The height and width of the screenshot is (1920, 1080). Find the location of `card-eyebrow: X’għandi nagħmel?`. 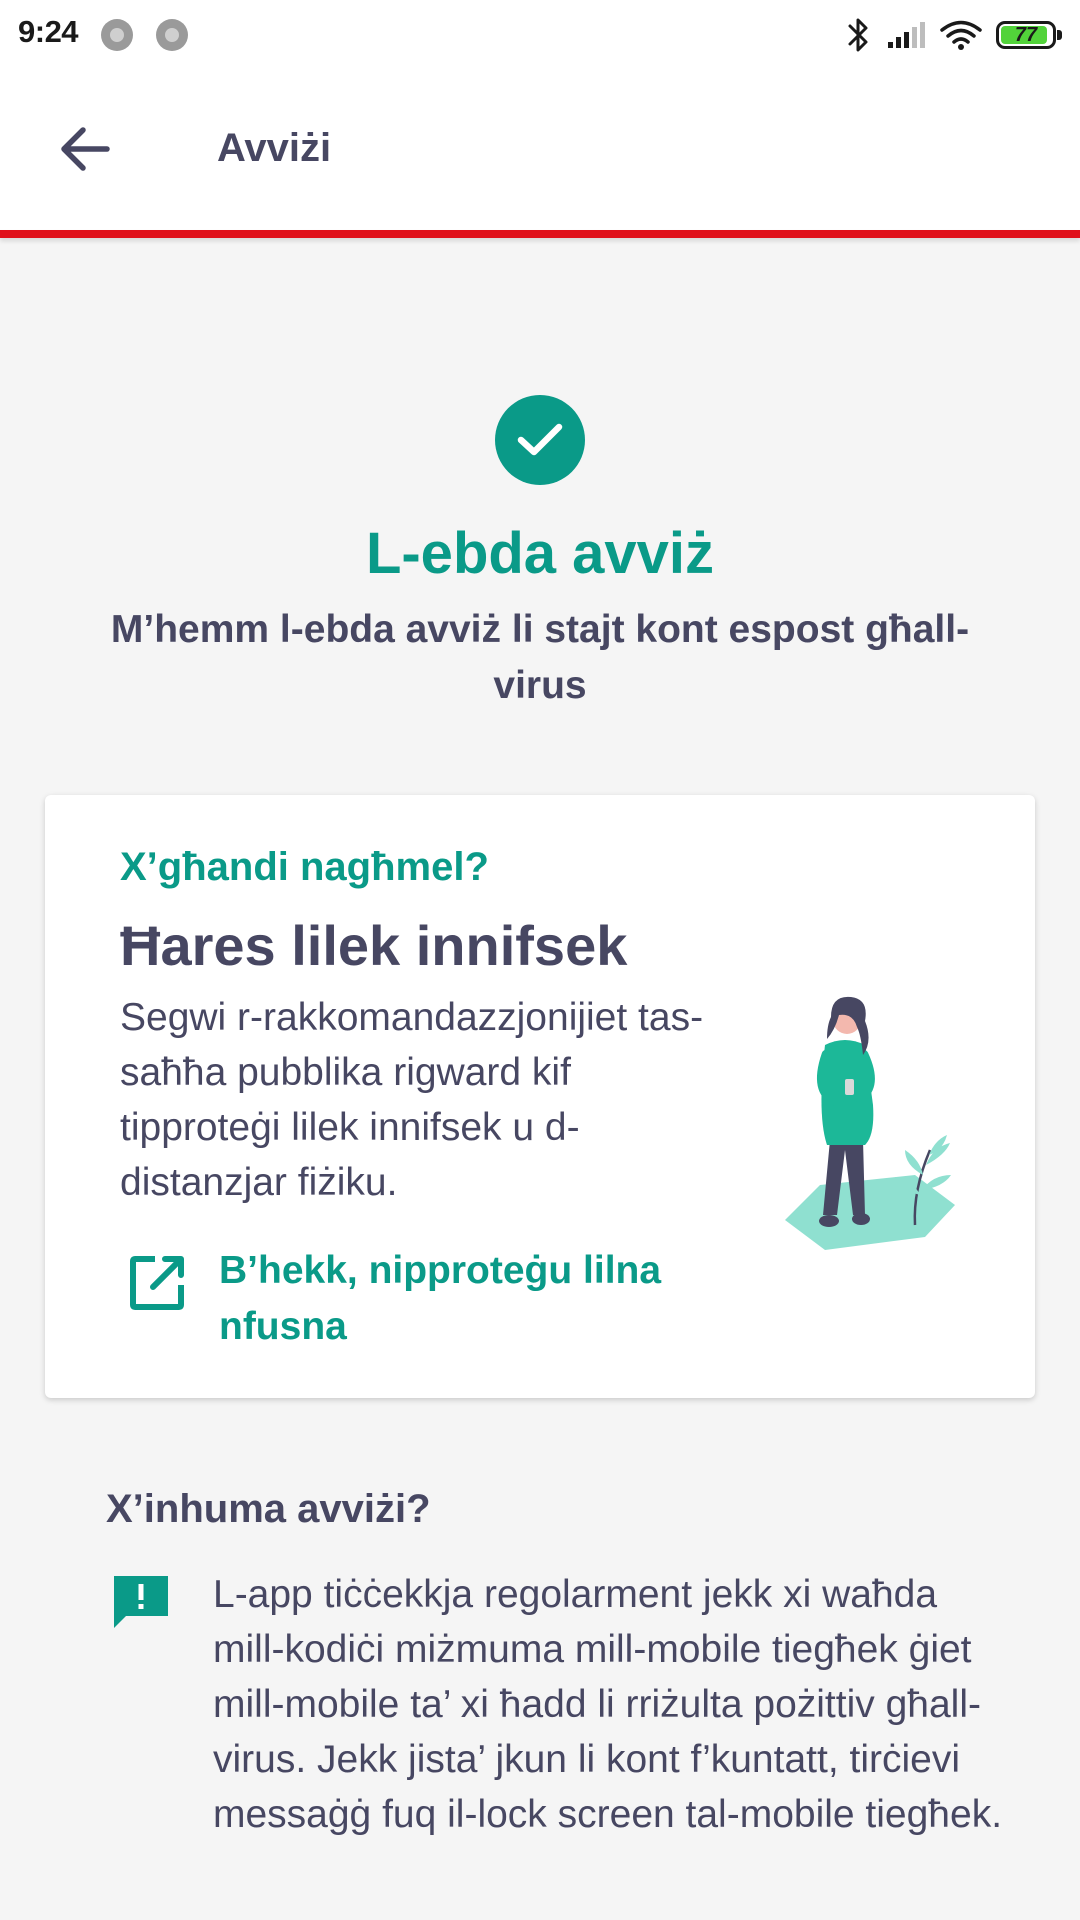

card-eyebrow: X’għandi nagħmel? is located at coordinates (304, 867).